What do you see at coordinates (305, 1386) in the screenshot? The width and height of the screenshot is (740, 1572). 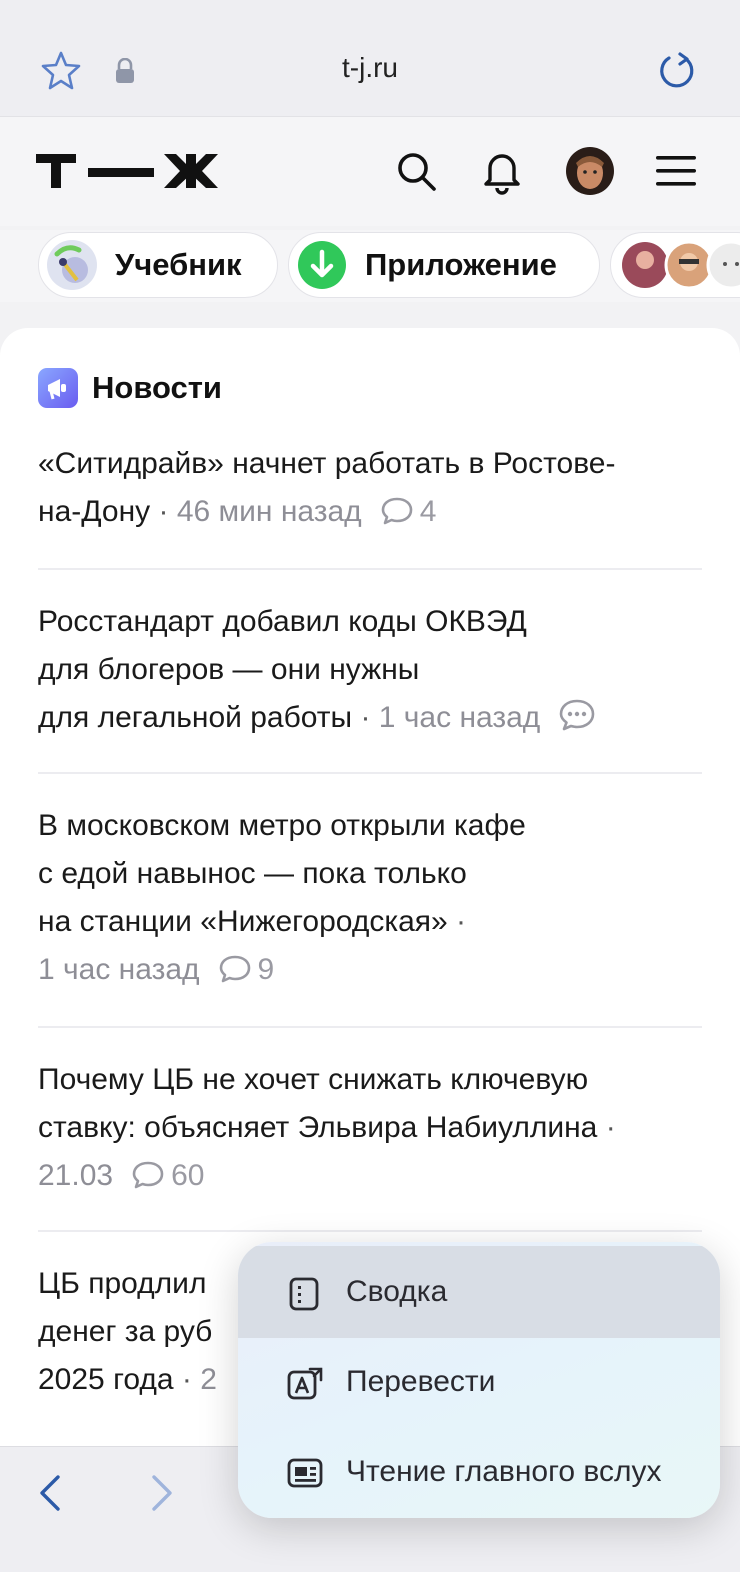 I see `translate-icon` at bounding box center [305, 1386].